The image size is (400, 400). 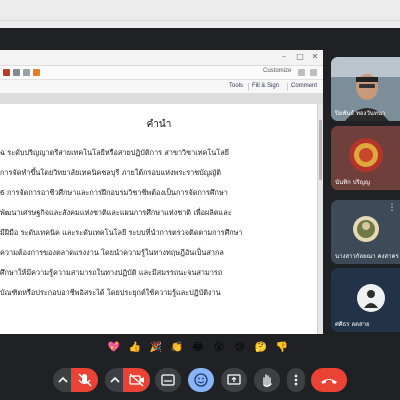 What do you see at coordinates (367, 256) in the screenshot?
I see `participant-name: นางสาวกัลยณา คงสาคร` at bounding box center [367, 256].